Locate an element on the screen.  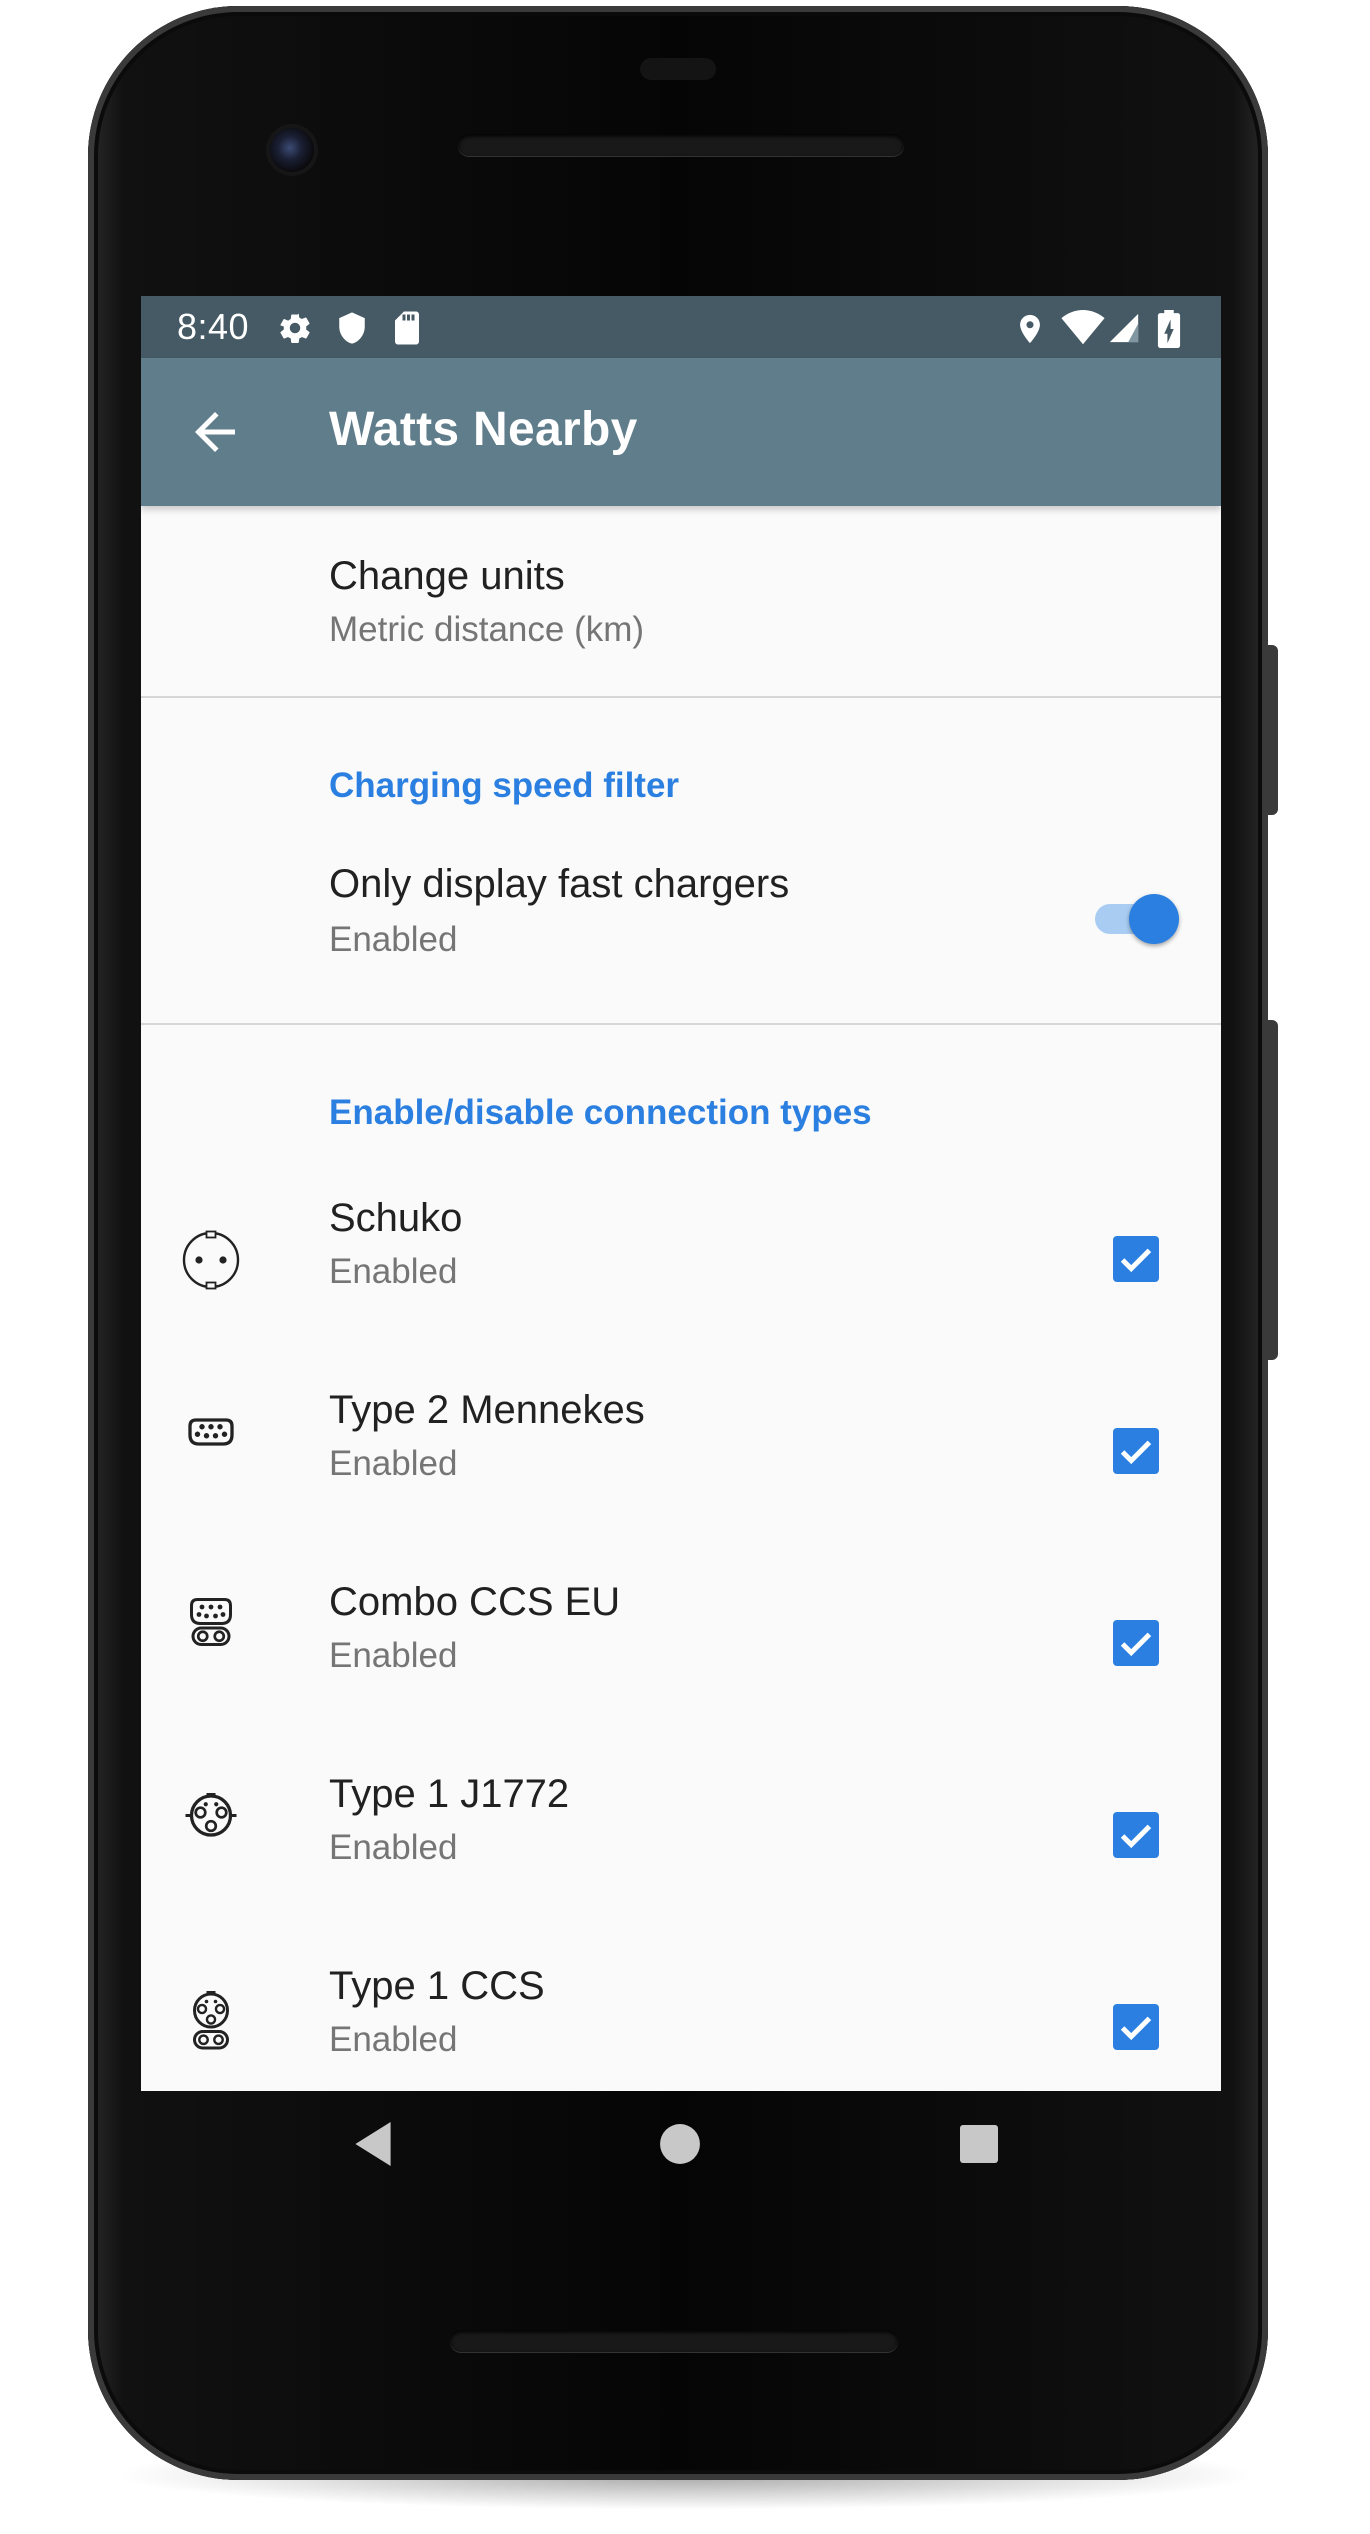
pref-title: Schuko is located at coordinates (396, 1218).